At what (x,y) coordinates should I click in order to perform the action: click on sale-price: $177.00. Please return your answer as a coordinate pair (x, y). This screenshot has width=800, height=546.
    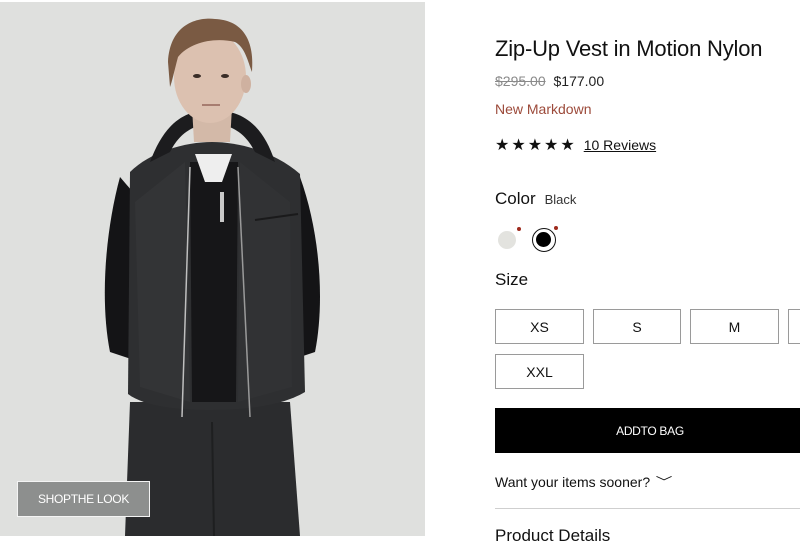
    Looking at the image, I should click on (579, 81).